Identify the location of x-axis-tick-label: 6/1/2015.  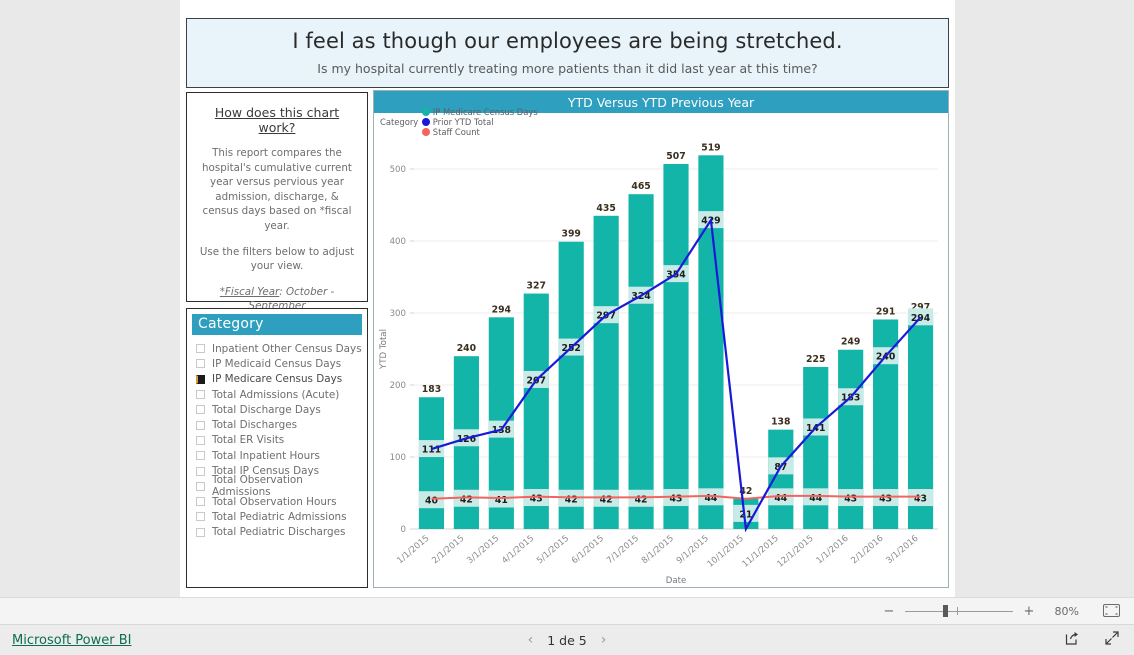
(588, 550).